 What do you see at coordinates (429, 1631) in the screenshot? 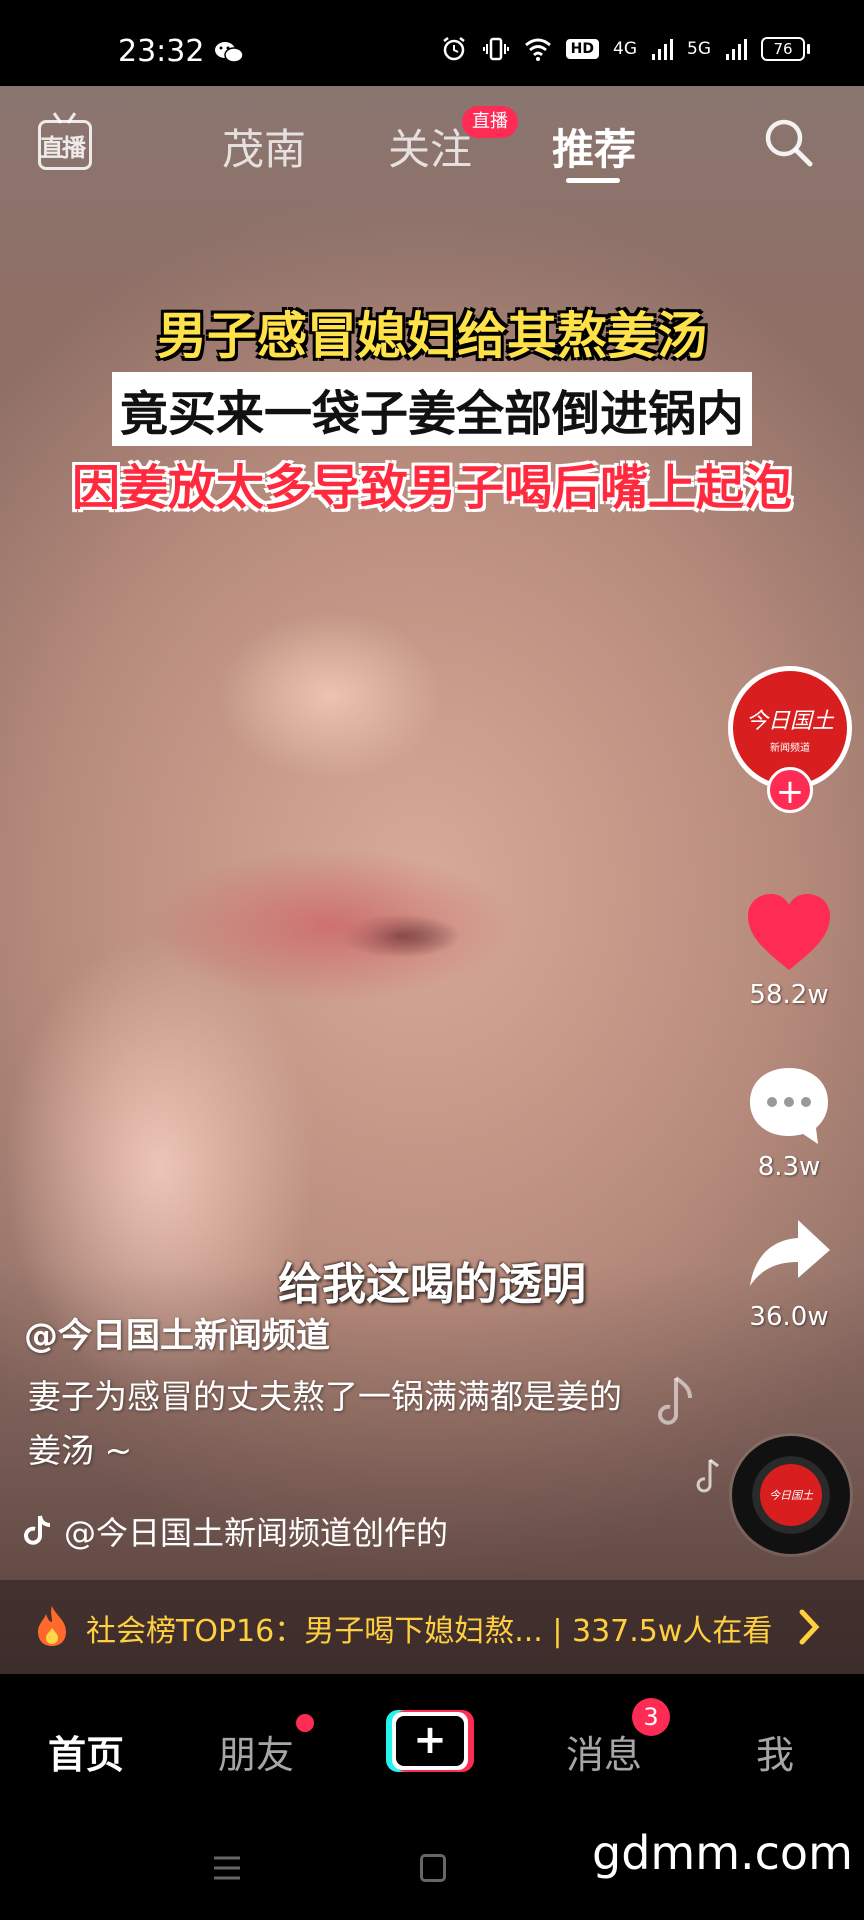
I see `hot-ranking-text: 社会榜TOP16：男子喝下媳妇熬... | 337.5w人在看` at bounding box center [429, 1631].